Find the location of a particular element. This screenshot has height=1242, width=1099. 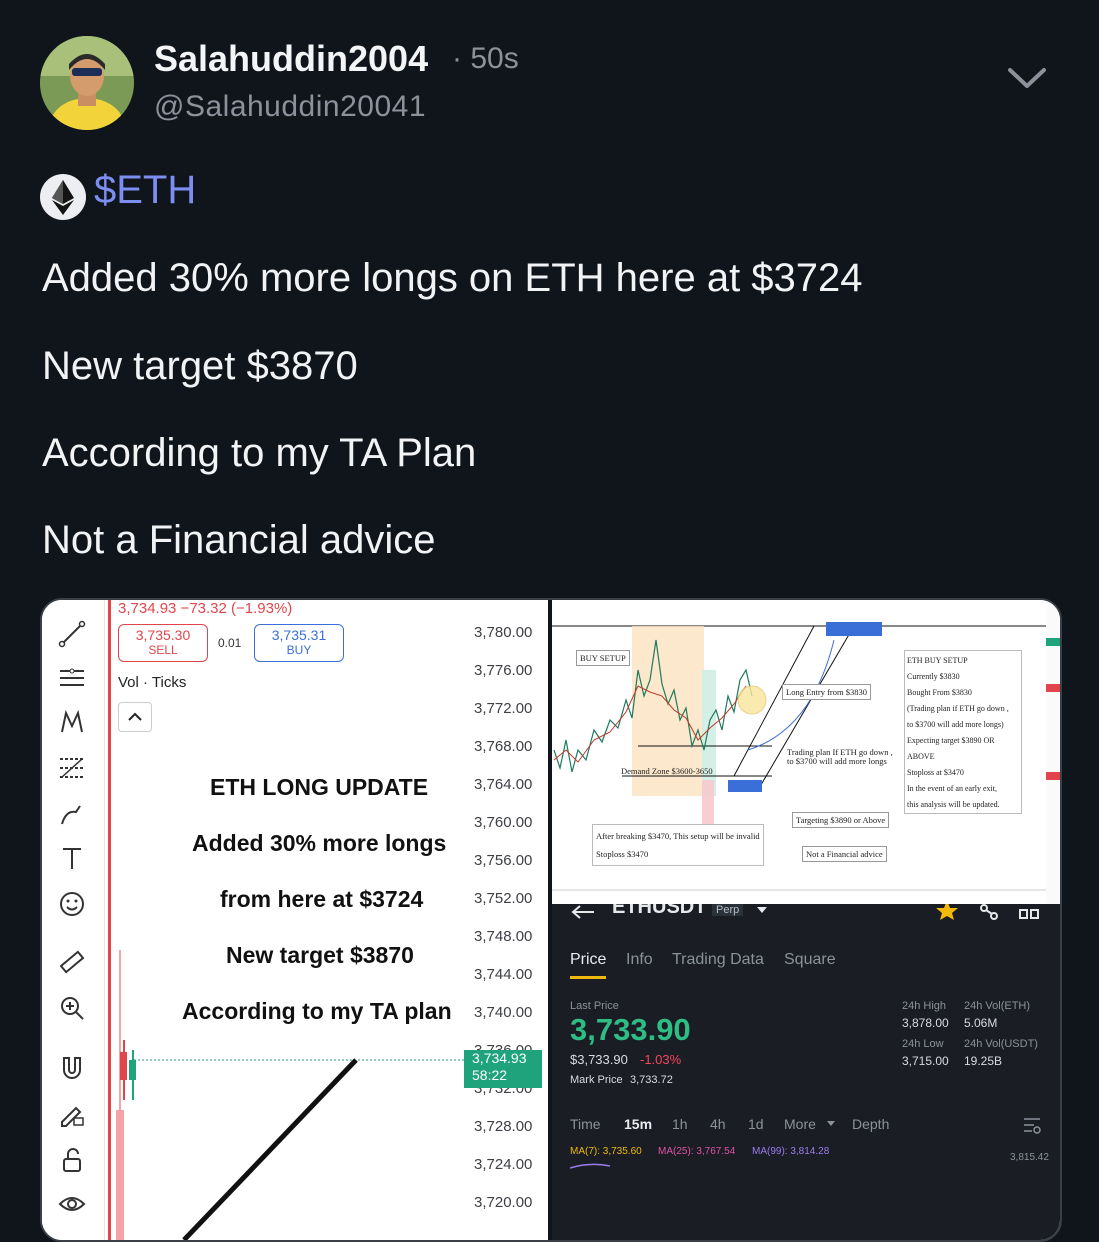

interval-4h: 4h is located at coordinates (718, 1124).